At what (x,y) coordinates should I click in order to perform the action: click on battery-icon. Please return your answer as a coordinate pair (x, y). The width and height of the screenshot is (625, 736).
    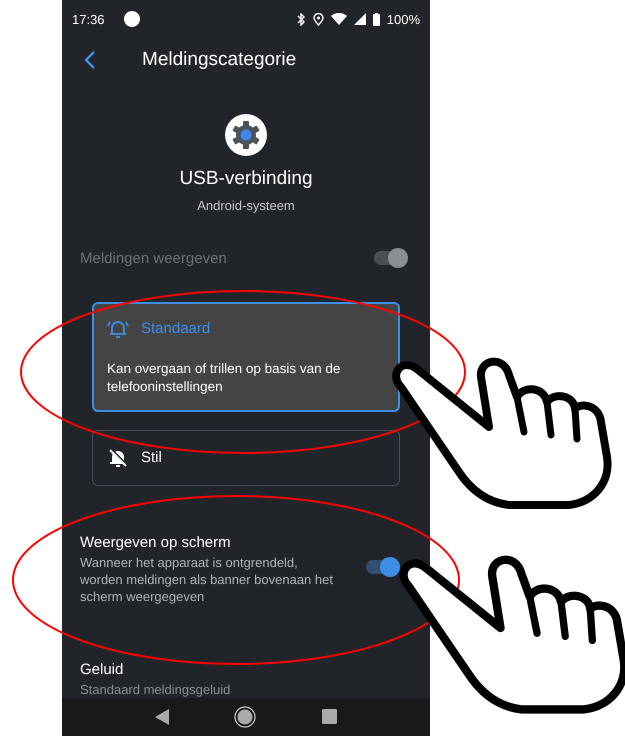
    Looking at the image, I should click on (376, 19).